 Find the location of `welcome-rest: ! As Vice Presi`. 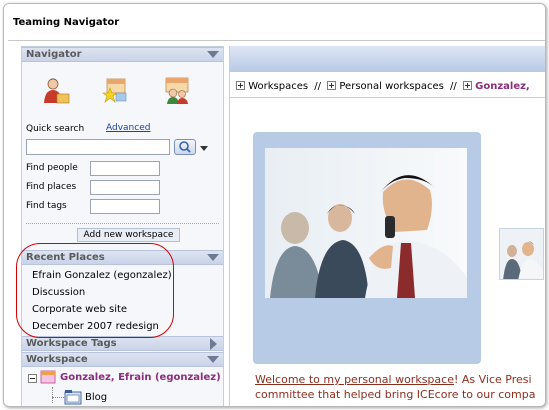

welcome-rest: ! As Vice Presi is located at coordinates (492, 379).